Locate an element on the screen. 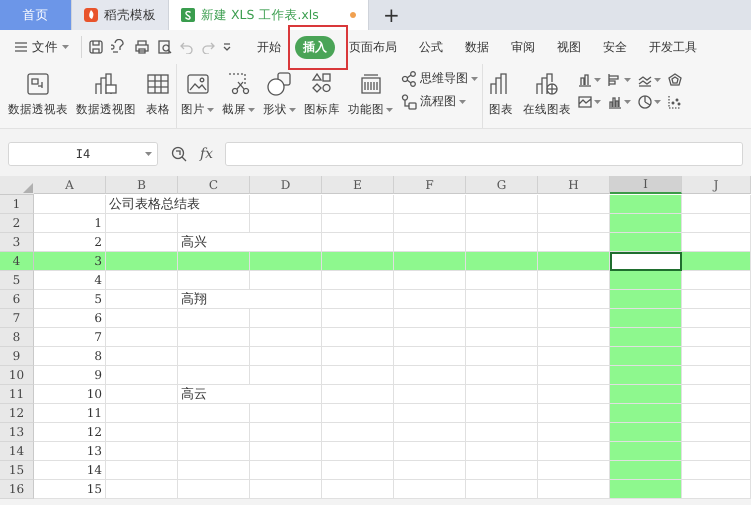 This screenshot has width=751, height=505. ribbon-button: 流程图 is located at coordinates (439, 101).